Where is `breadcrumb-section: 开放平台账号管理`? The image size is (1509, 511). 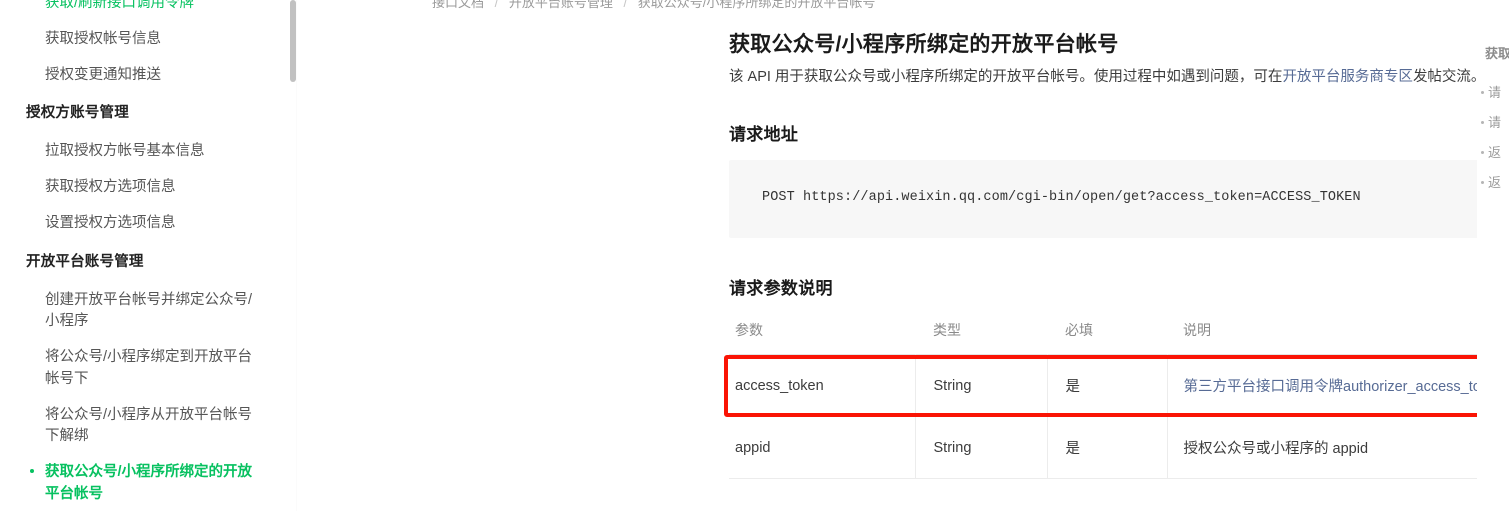
breadcrumb-section: 开放平台账号管理 is located at coordinates (561, 5).